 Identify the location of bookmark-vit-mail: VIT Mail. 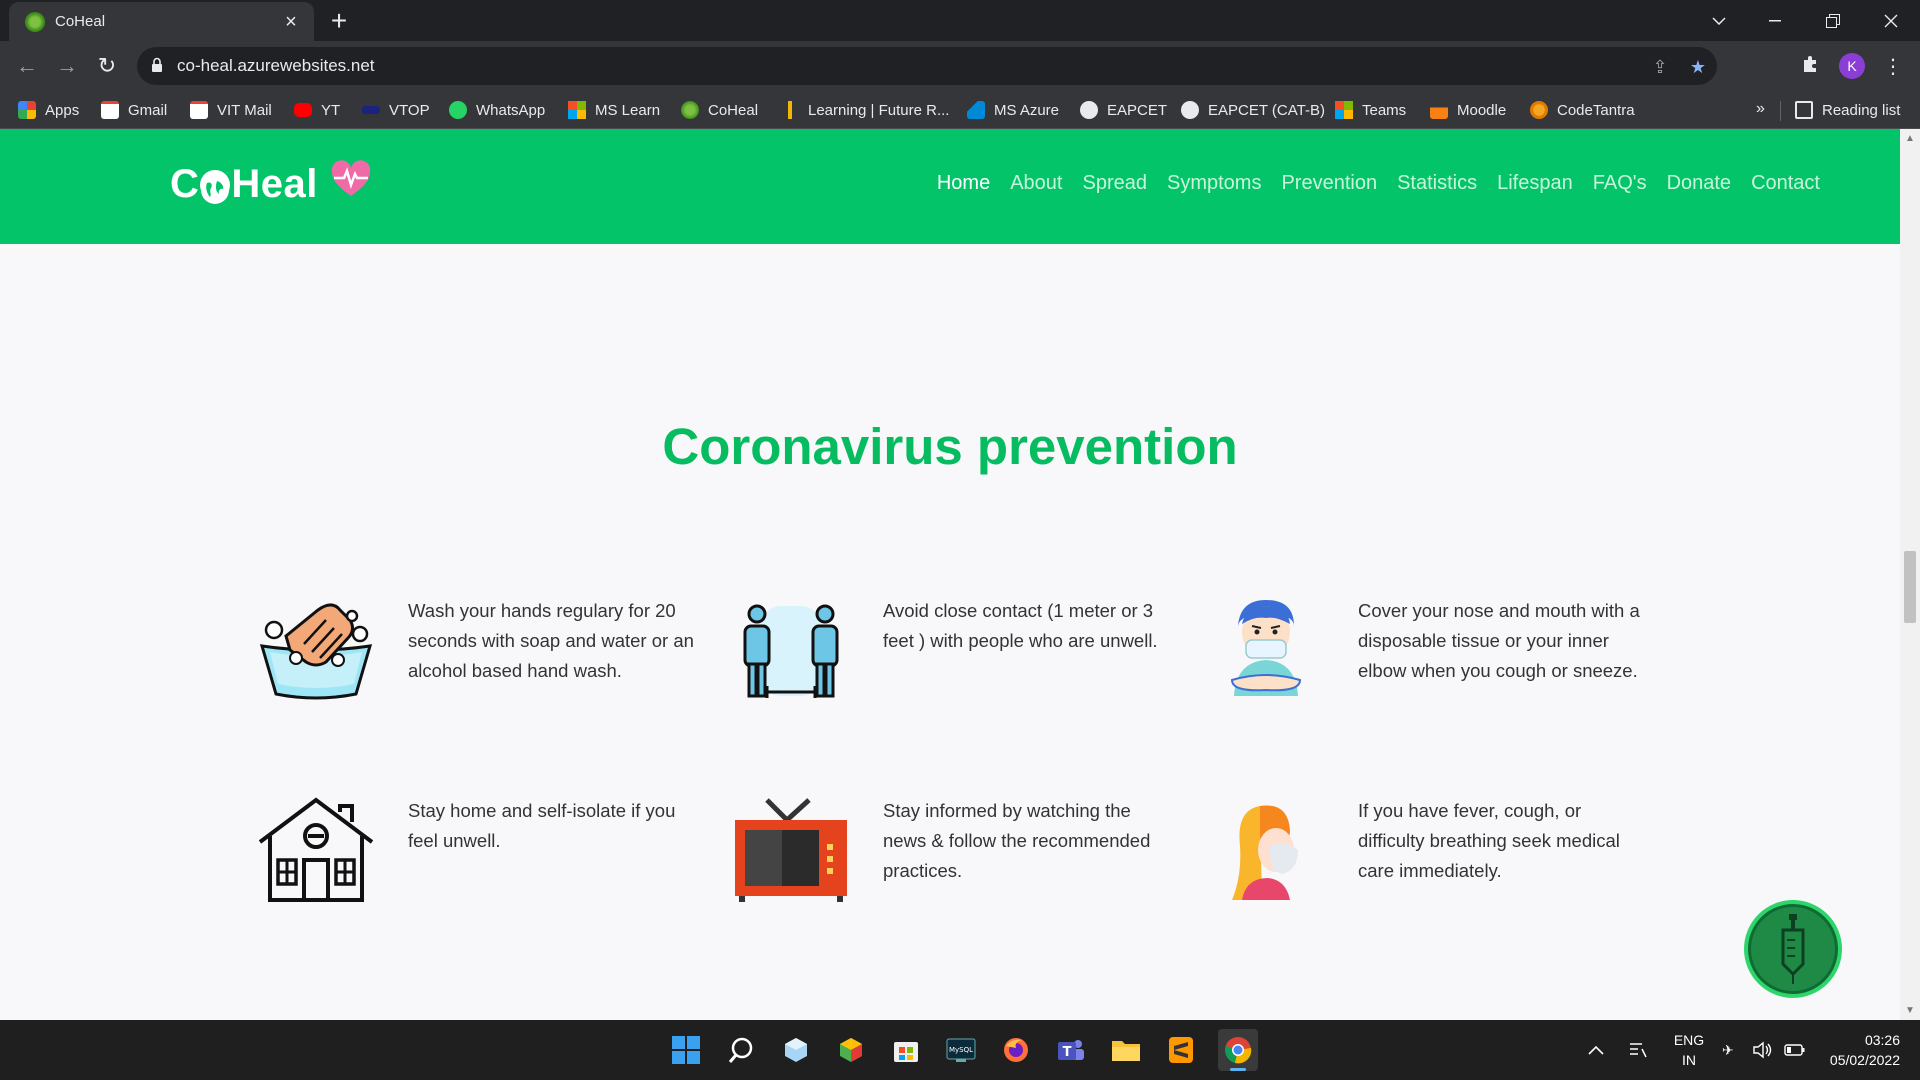
(231, 110).